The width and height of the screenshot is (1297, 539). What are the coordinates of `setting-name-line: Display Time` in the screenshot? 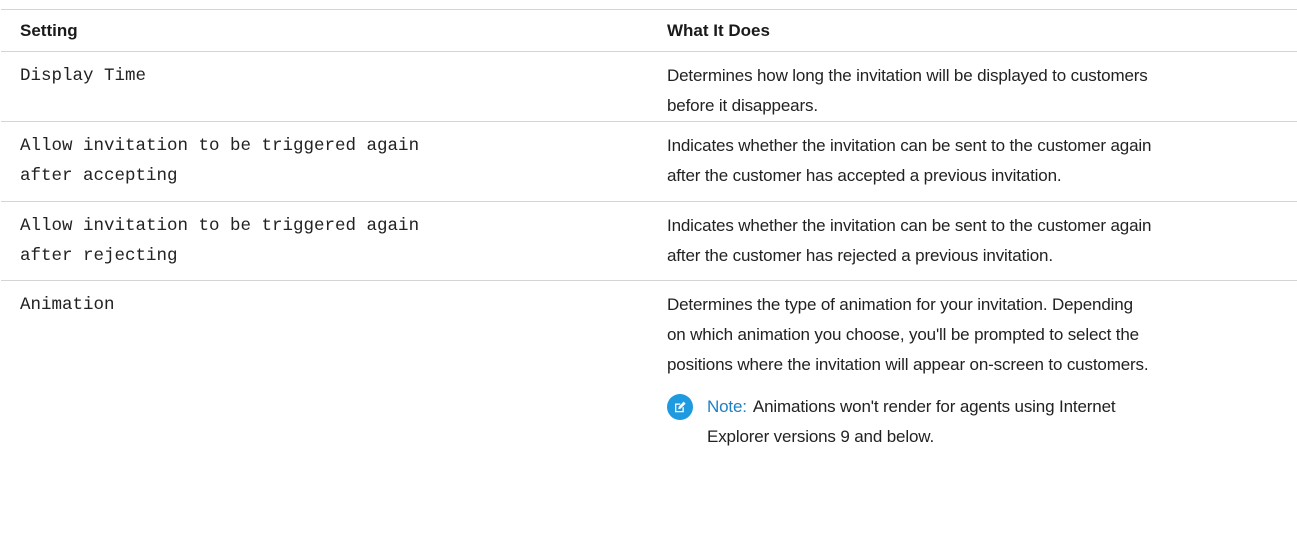 It's located at (83, 76).